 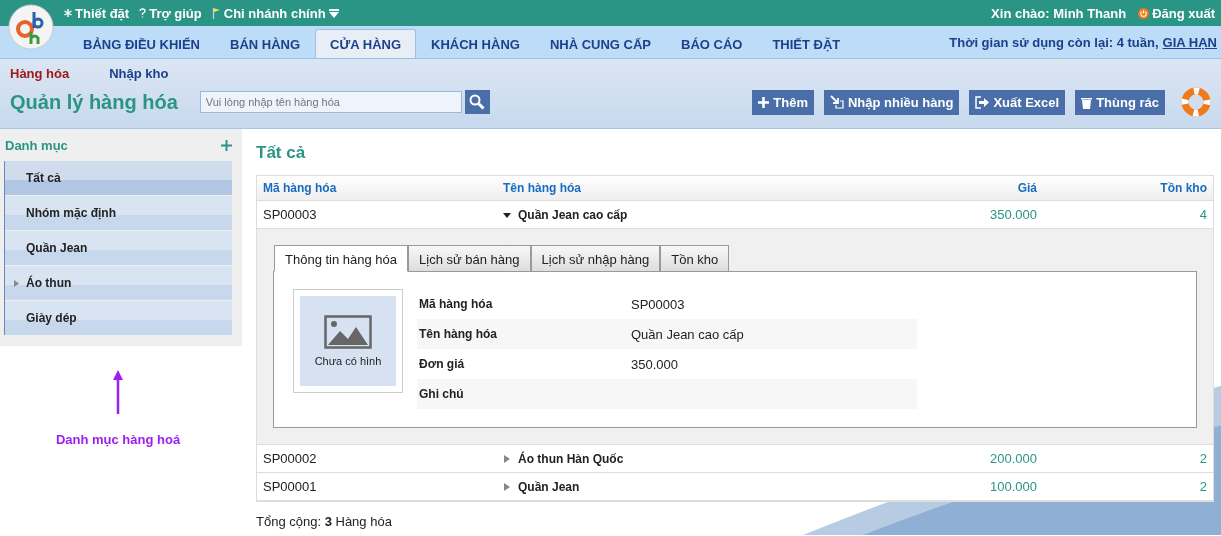 I want to click on lifebuoy-icon, so click(x=1196, y=102).